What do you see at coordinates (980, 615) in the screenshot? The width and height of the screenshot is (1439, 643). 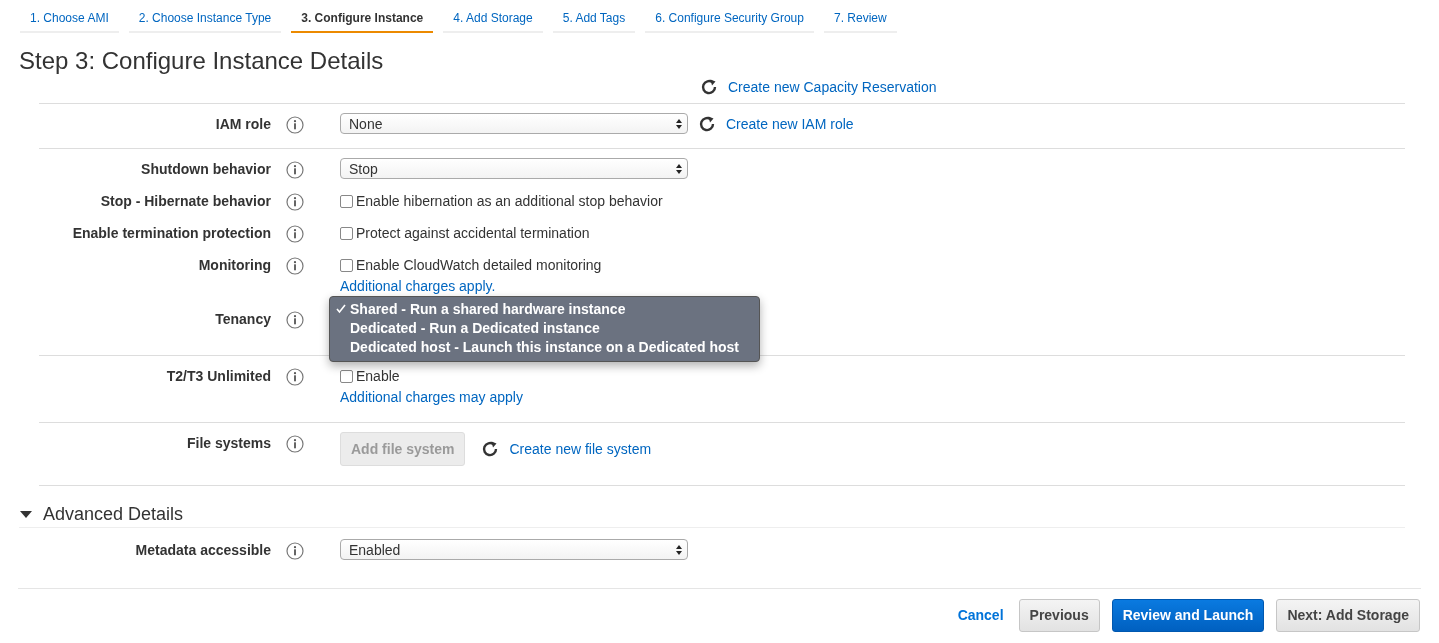 I see `cancel-link: Cancel` at bounding box center [980, 615].